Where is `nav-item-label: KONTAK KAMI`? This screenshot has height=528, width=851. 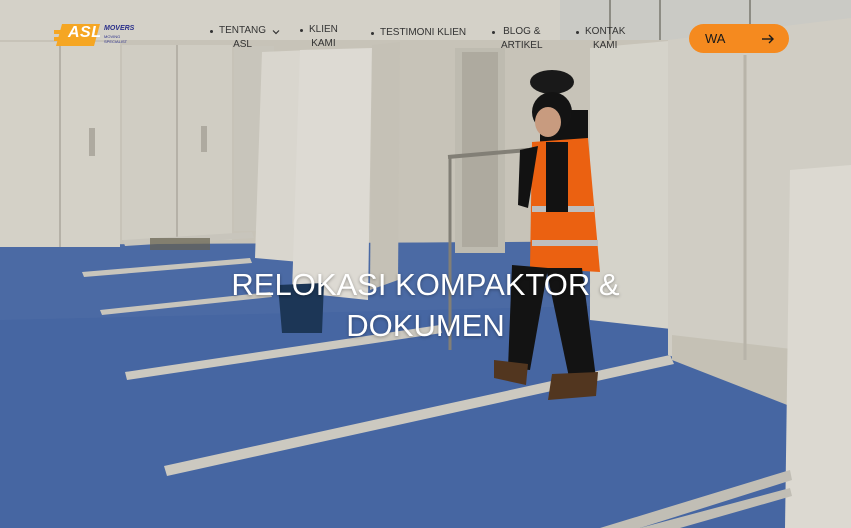 nav-item-label: KONTAK KAMI is located at coordinates (605, 38).